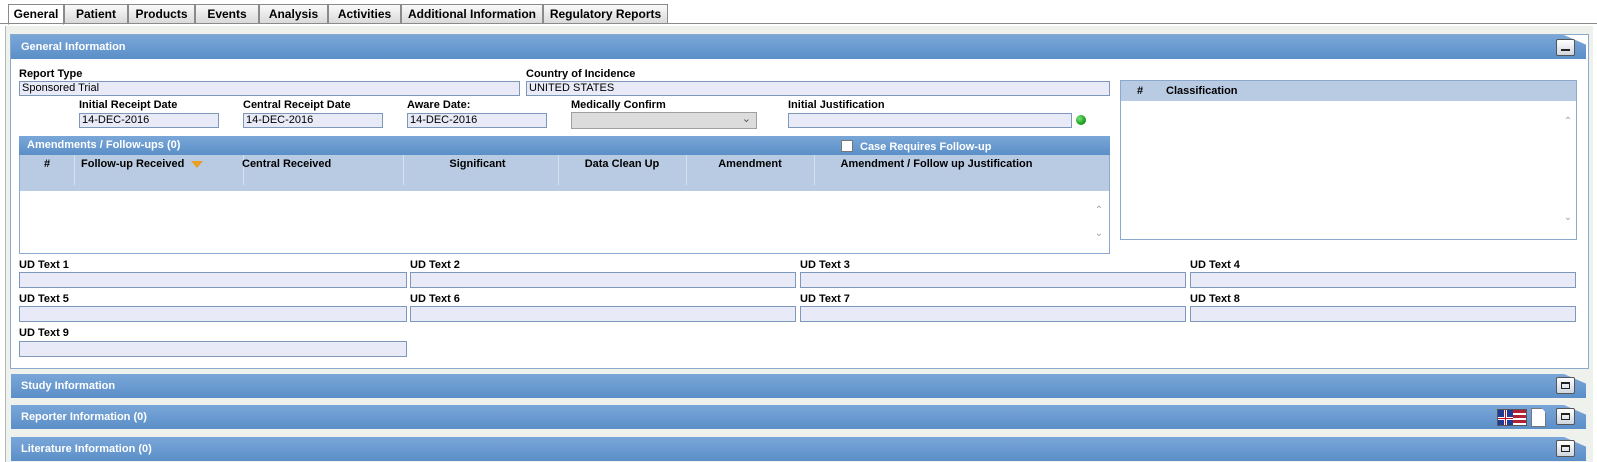 The height and width of the screenshot is (462, 1597). Describe the element at coordinates (213, 349) in the screenshot. I see `ud-text-9-field` at that location.